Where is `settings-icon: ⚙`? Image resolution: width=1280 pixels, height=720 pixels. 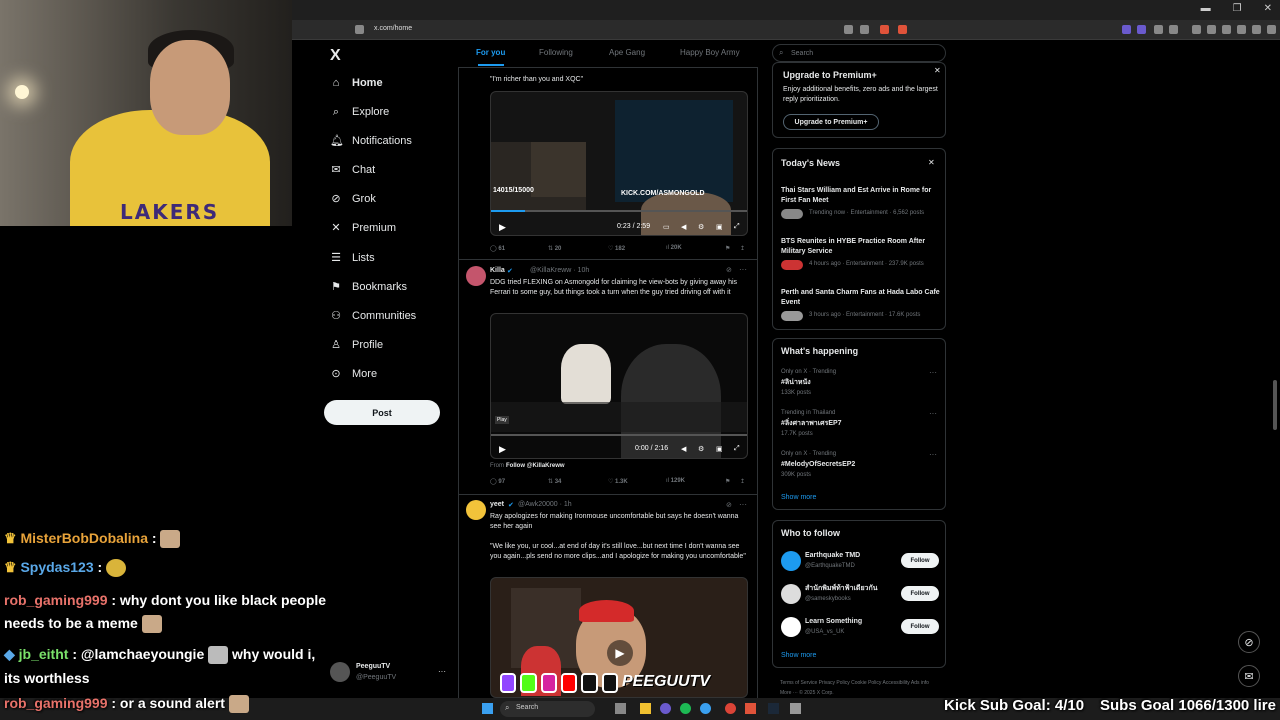 settings-icon: ⚙ is located at coordinates (701, 227).